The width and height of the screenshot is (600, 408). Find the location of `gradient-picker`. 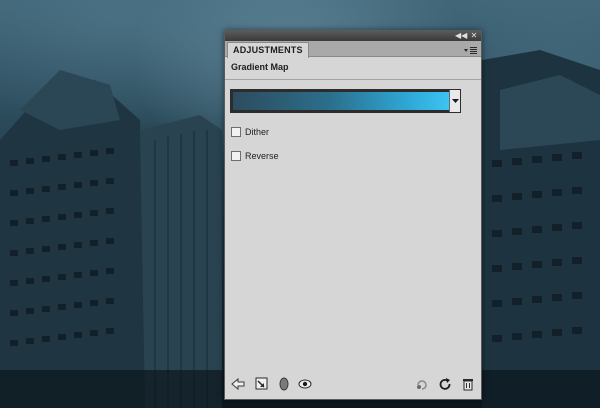

gradient-picker is located at coordinates (345, 101).